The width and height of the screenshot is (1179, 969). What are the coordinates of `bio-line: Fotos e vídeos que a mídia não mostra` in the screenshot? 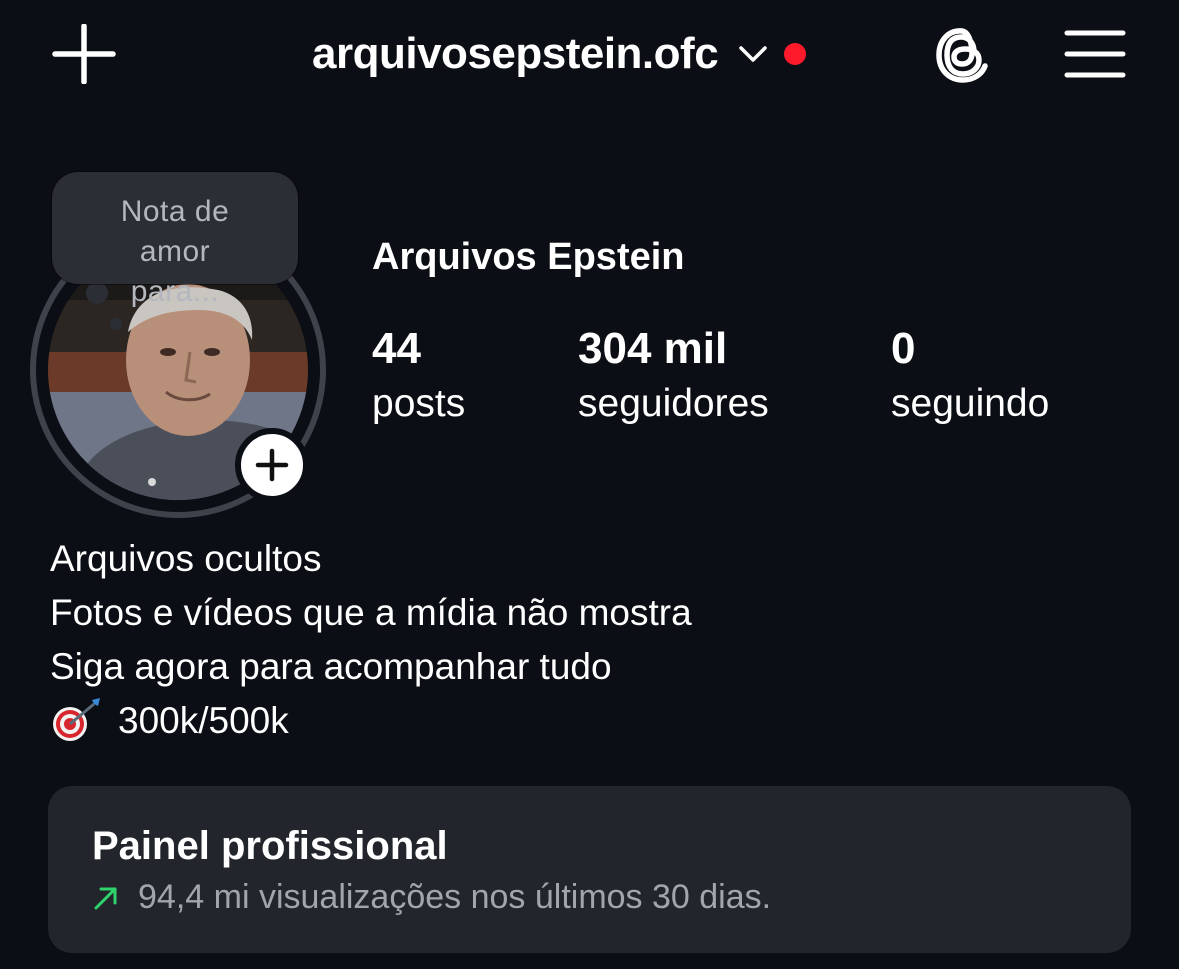 It's located at (371, 612).